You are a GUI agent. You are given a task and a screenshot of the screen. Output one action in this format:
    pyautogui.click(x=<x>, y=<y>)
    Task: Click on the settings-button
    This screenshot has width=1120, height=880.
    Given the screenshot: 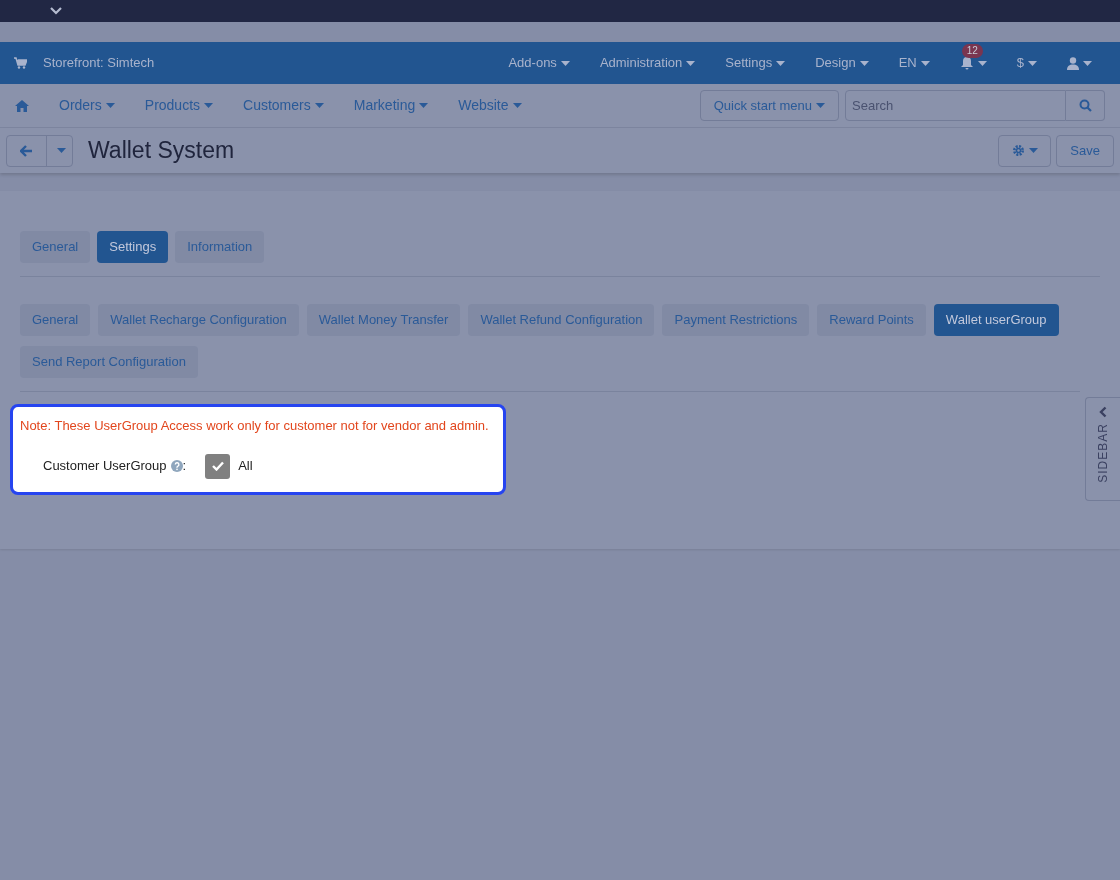 What is the action you would take?
    pyautogui.click(x=1025, y=150)
    